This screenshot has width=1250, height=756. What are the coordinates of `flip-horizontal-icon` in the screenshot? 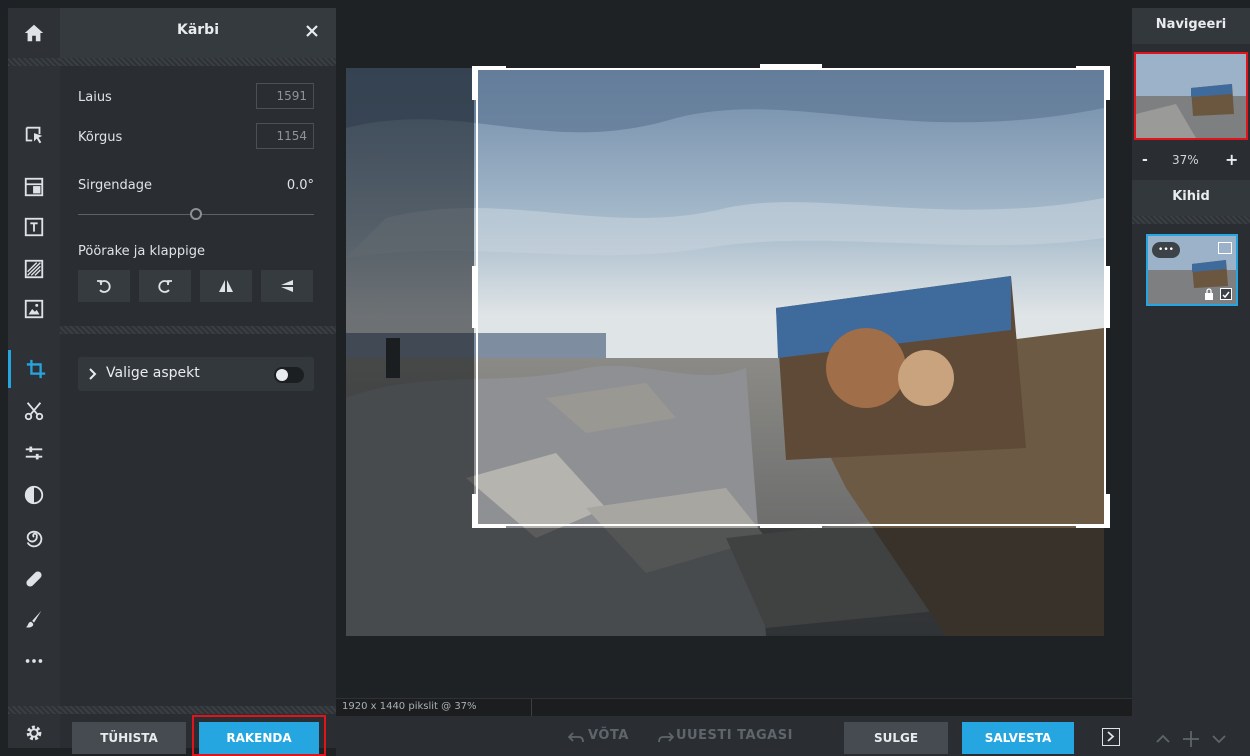 It's located at (226, 286).